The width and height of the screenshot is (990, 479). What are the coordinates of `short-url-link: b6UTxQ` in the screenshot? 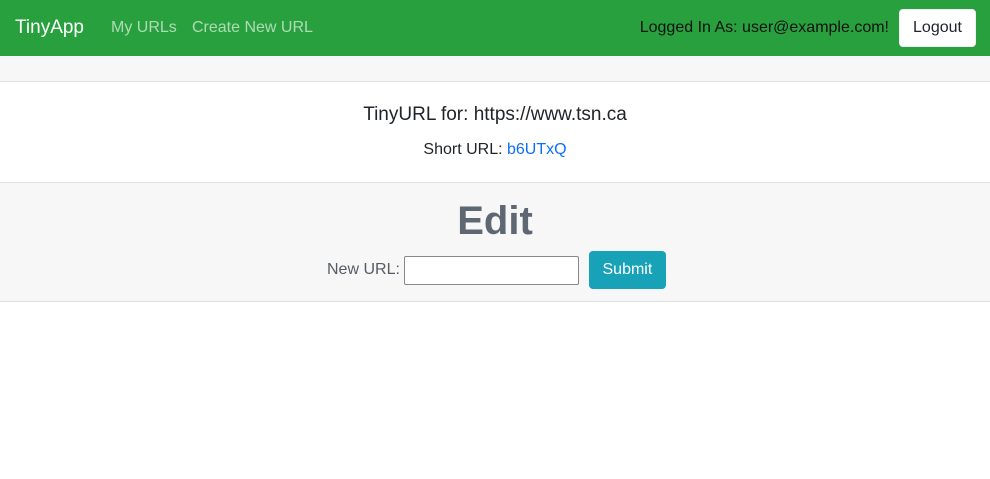 It's located at (537, 149).